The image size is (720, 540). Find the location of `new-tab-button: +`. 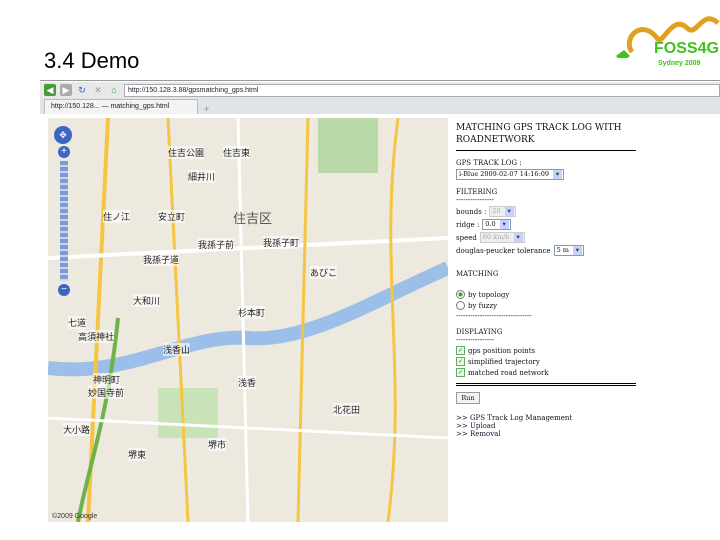

new-tab-button: + is located at coordinates (206, 109).